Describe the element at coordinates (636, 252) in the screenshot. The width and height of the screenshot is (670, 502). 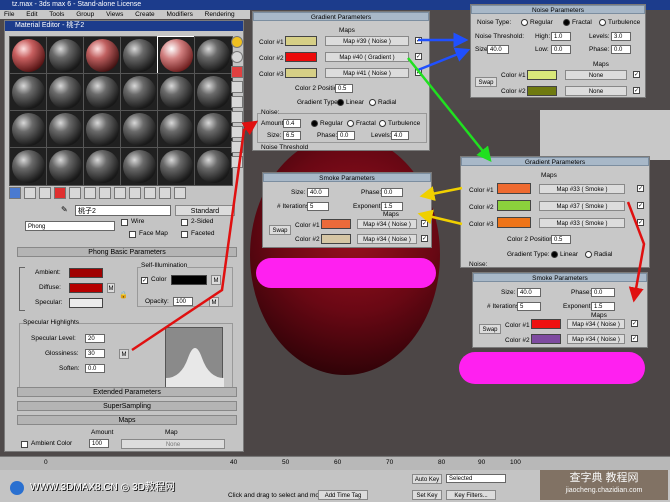
I see `red-arrow-smoke` at that location.